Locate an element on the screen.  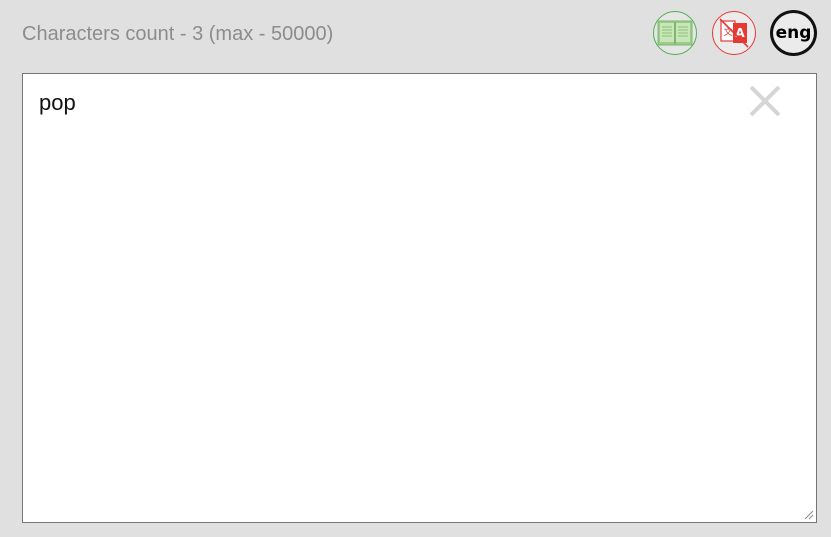
translate-disabled-icon: 文 A is located at coordinates (734, 33).